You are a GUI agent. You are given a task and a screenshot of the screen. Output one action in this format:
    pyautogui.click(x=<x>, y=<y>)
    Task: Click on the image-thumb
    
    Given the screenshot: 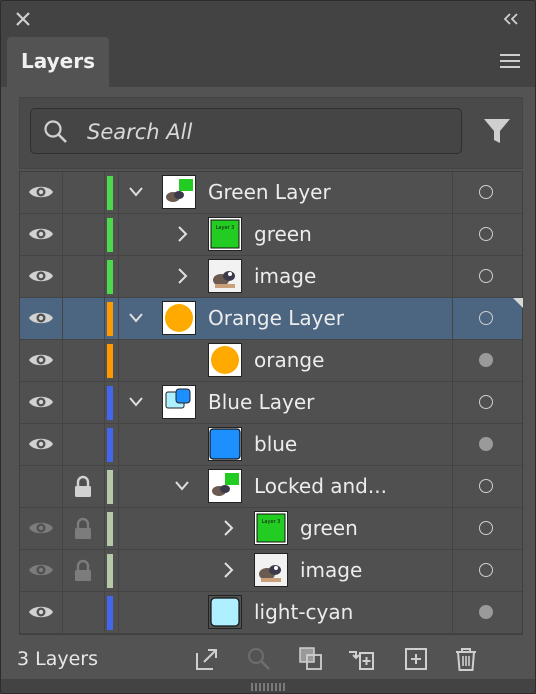 What is the action you would take?
    pyautogui.click(x=225, y=276)
    